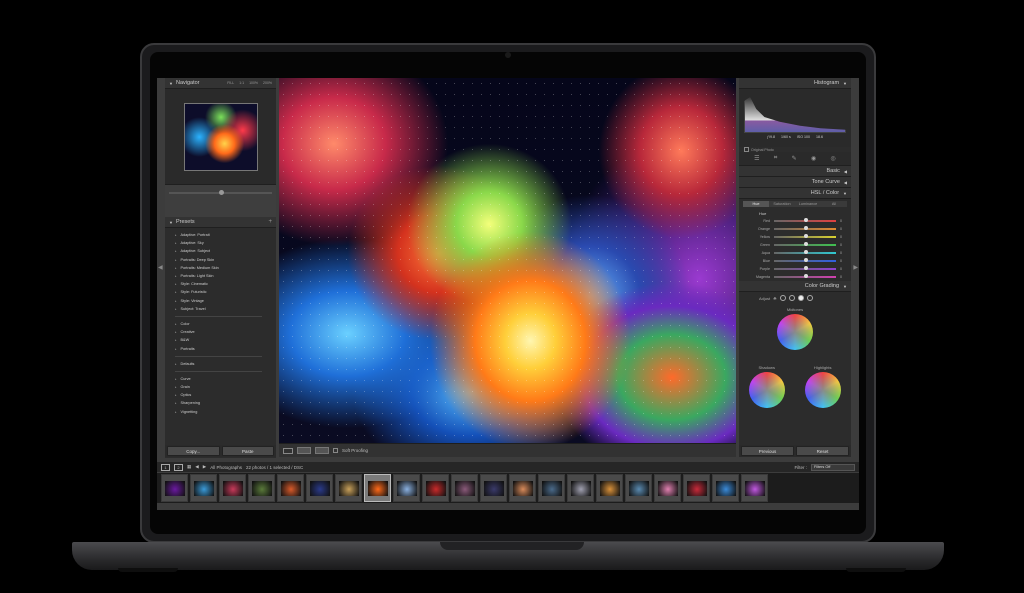 This screenshot has width=1024, height=593. I want to click on preset-item: Defaults, so click(225, 364).